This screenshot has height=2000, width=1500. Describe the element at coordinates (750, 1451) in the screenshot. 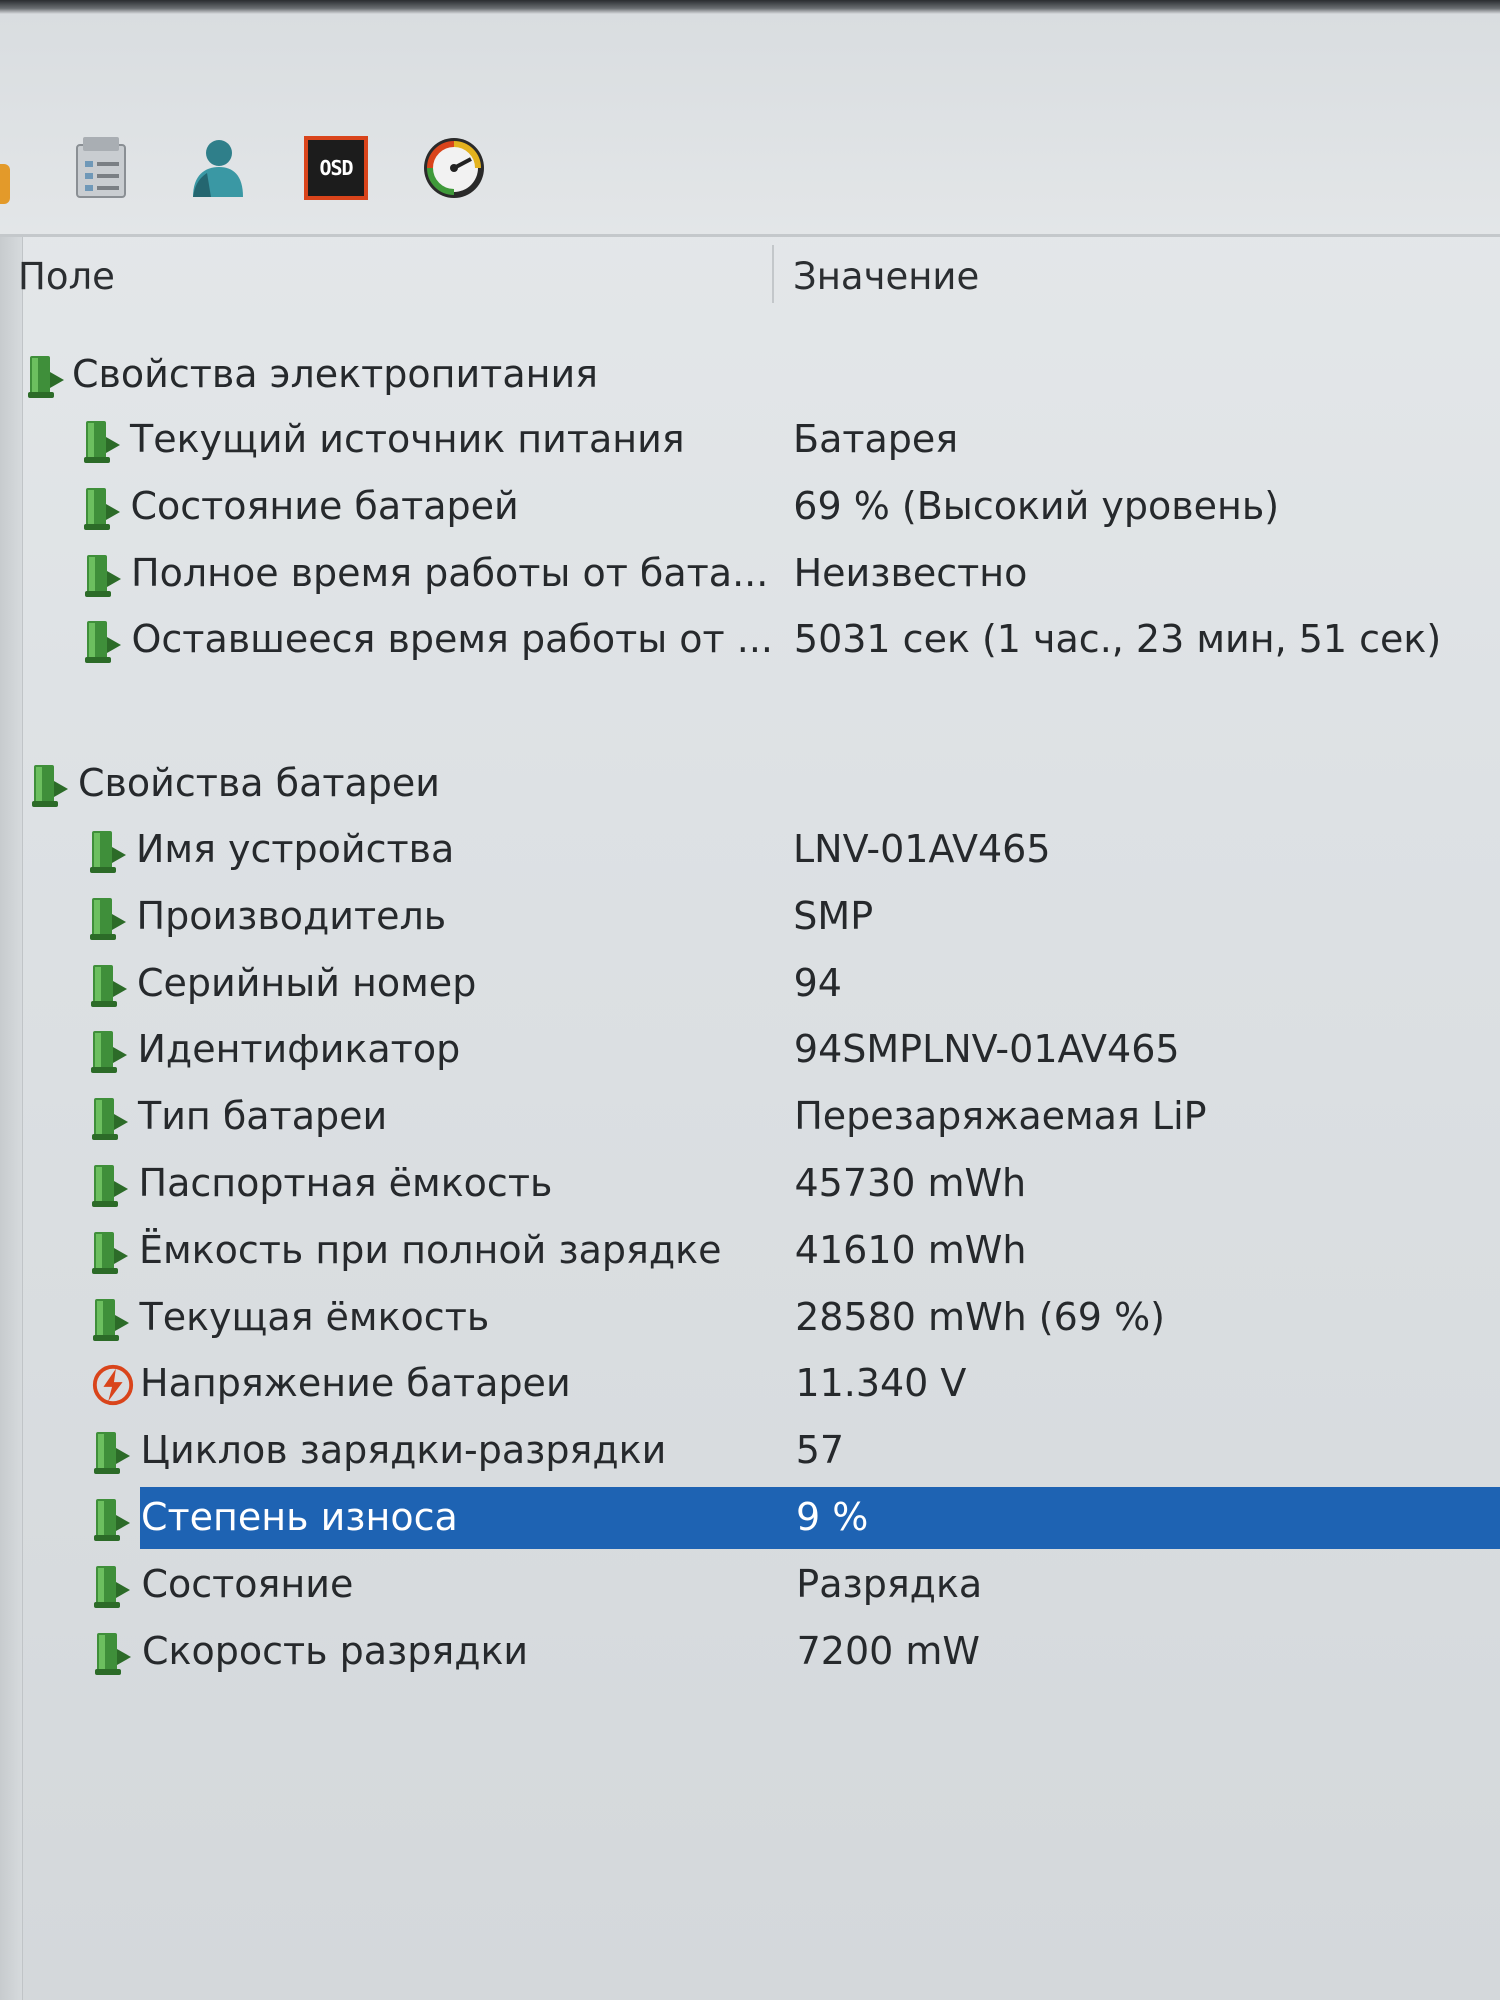

I see `list-item: Циклов зарядки-разрядки 57` at that location.